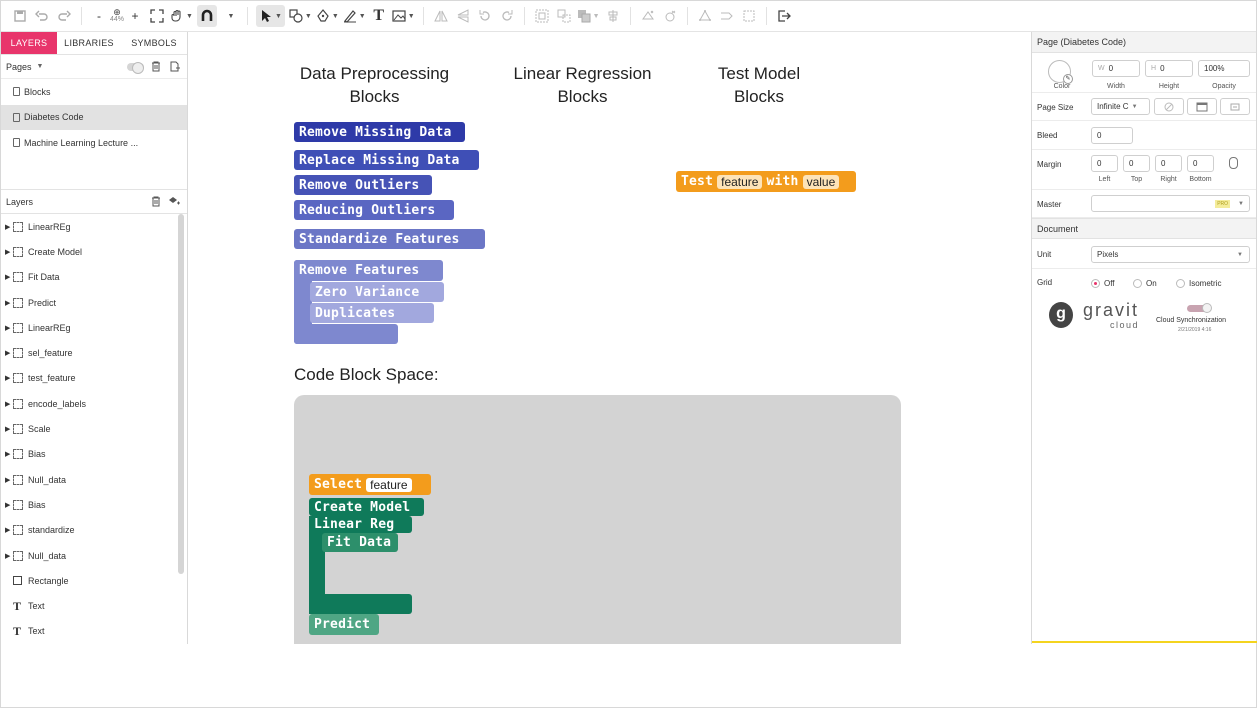 The image size is (1257, 708). What do you see at coordinates (360, 524) in the screenshot?
I see `block-linear-reg: Linear Reg` at bounding box center [360, 524].